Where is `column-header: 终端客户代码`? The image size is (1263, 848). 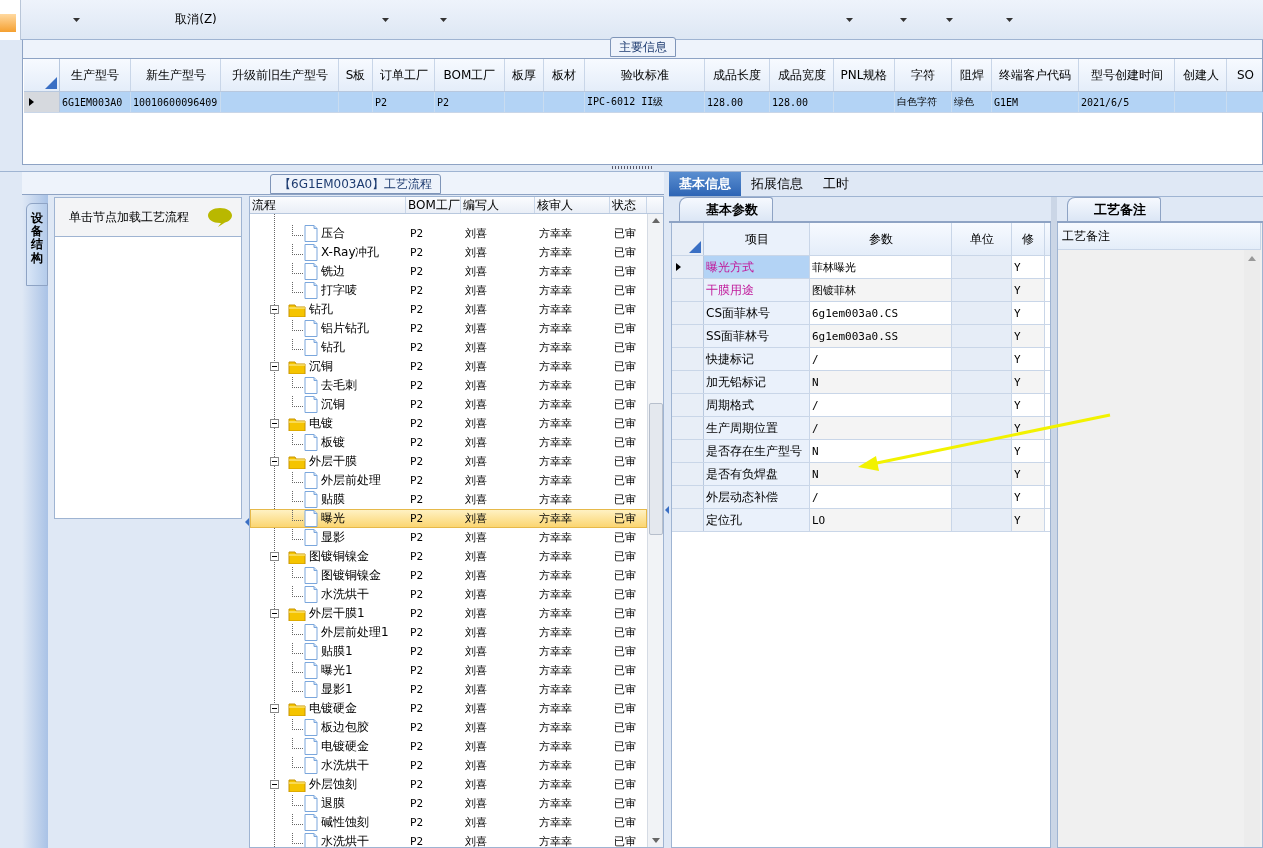
column-header: 终端客户代码 is located at coordinates (1035, 75).